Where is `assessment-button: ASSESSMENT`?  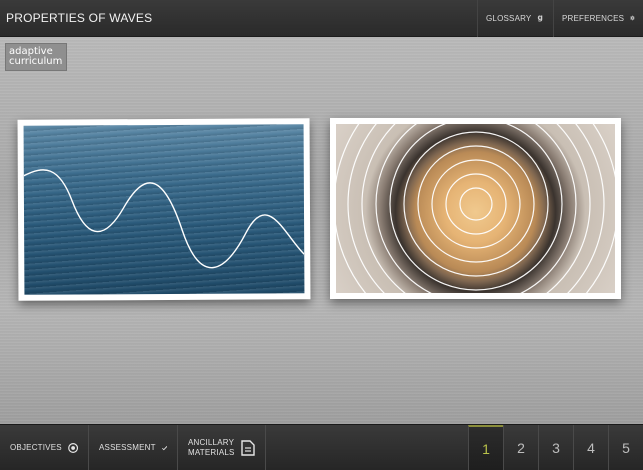
assessment-button: ASSESSMENT is located at coordinates (133, 447).